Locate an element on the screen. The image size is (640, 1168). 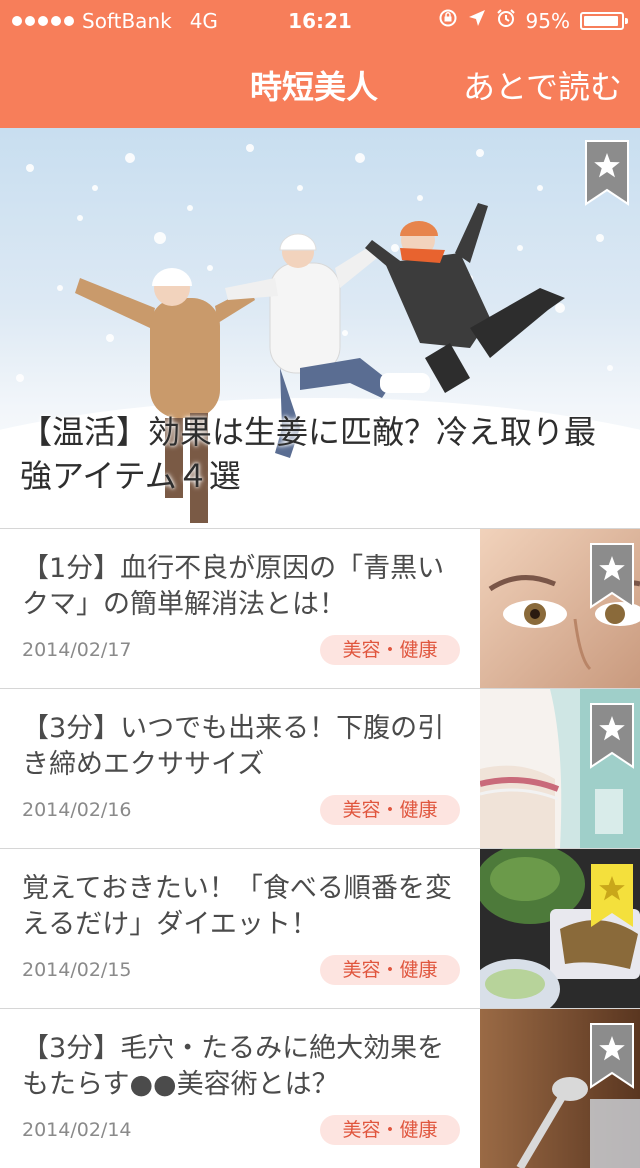
location-arrow-icon is located at coordinates (477, 20).